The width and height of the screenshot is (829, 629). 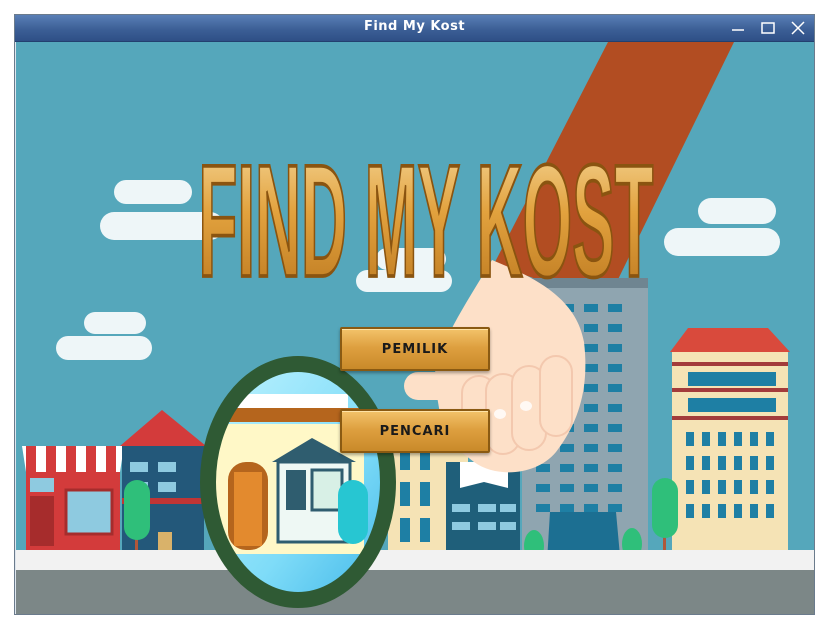 I want to click on close-icon, so click(x=798, y=28).